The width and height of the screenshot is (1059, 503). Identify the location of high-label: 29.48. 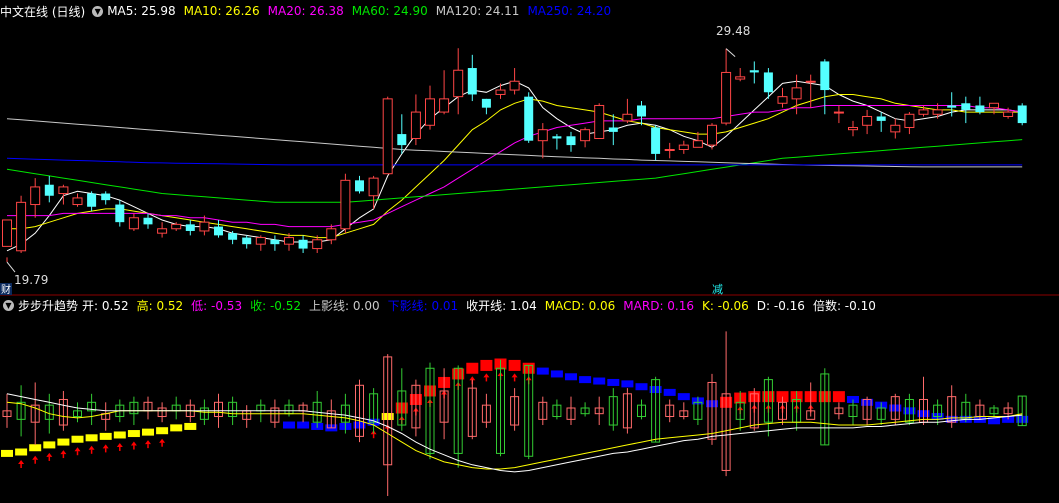
(733, 31).